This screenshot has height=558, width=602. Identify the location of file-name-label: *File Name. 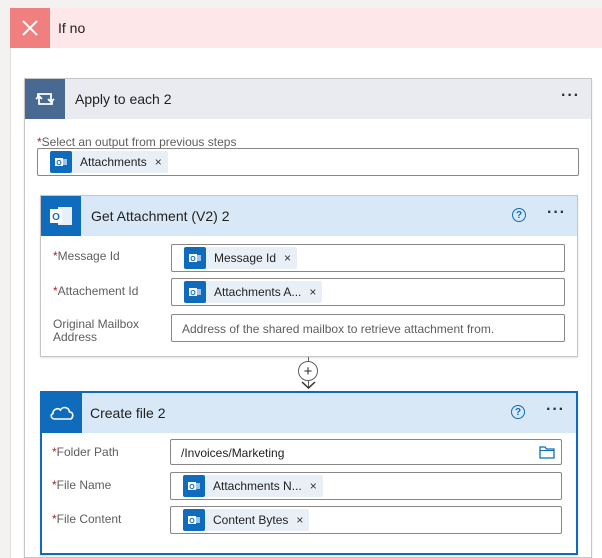
(82, 485).